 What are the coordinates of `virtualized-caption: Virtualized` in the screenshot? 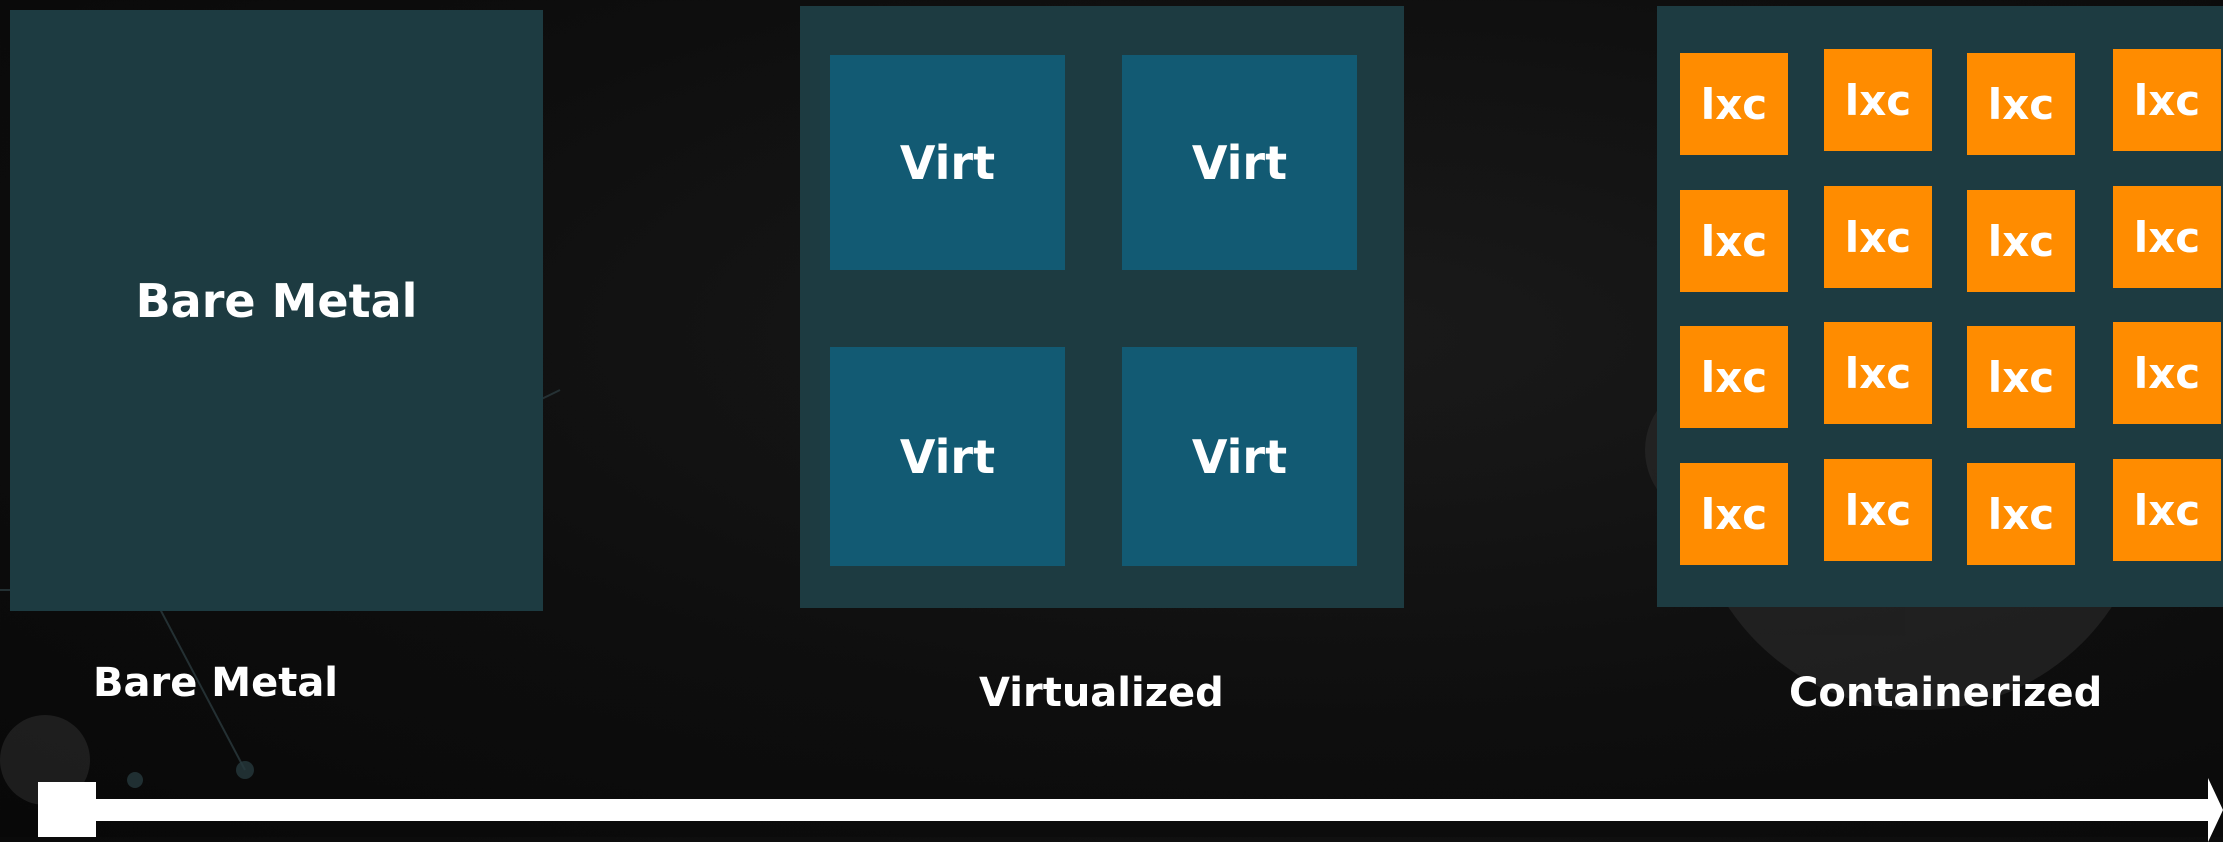 It's located at (1101, 693).